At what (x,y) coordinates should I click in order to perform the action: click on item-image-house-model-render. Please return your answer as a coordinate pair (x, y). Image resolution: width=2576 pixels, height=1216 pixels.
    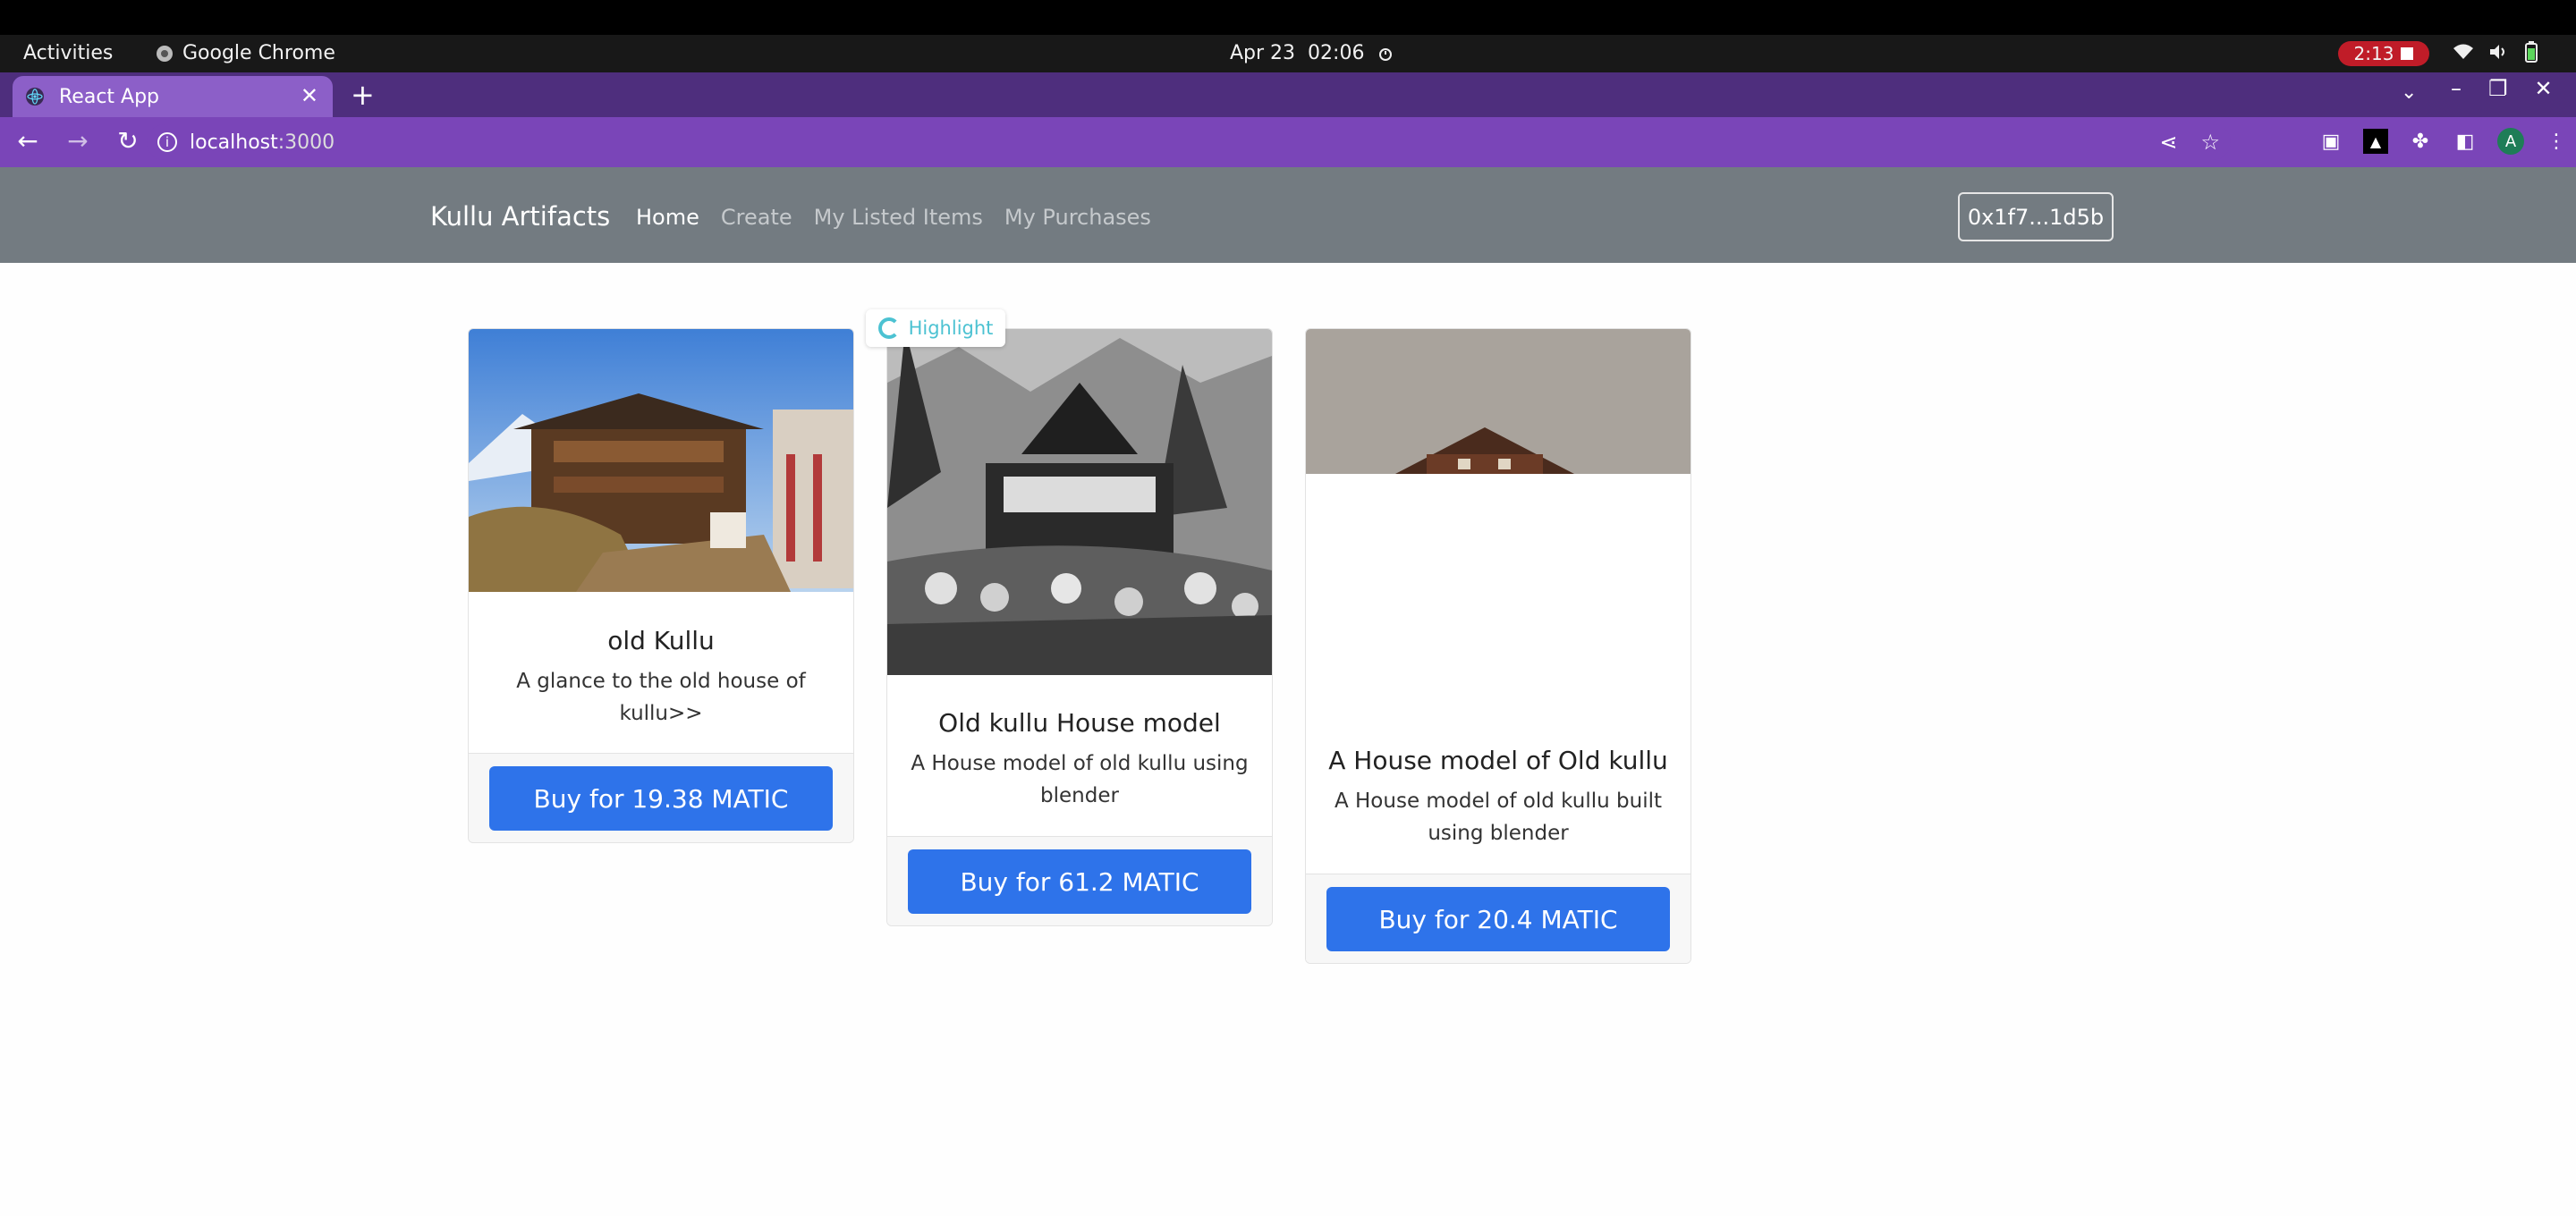
    Looking at the image, I should click on (1498, 402).